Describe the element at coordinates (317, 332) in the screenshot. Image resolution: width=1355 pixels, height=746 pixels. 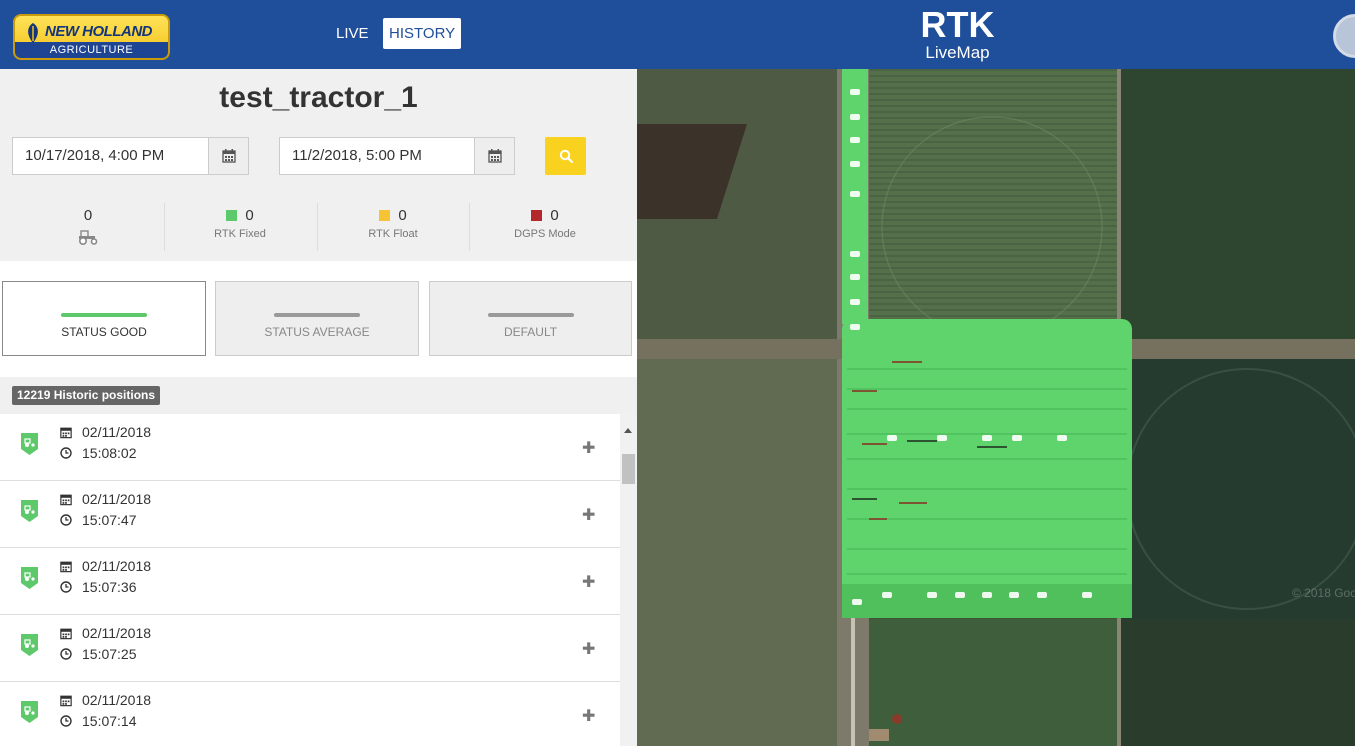
I see `status-average-label: STATUS AVERAGE` at that location.